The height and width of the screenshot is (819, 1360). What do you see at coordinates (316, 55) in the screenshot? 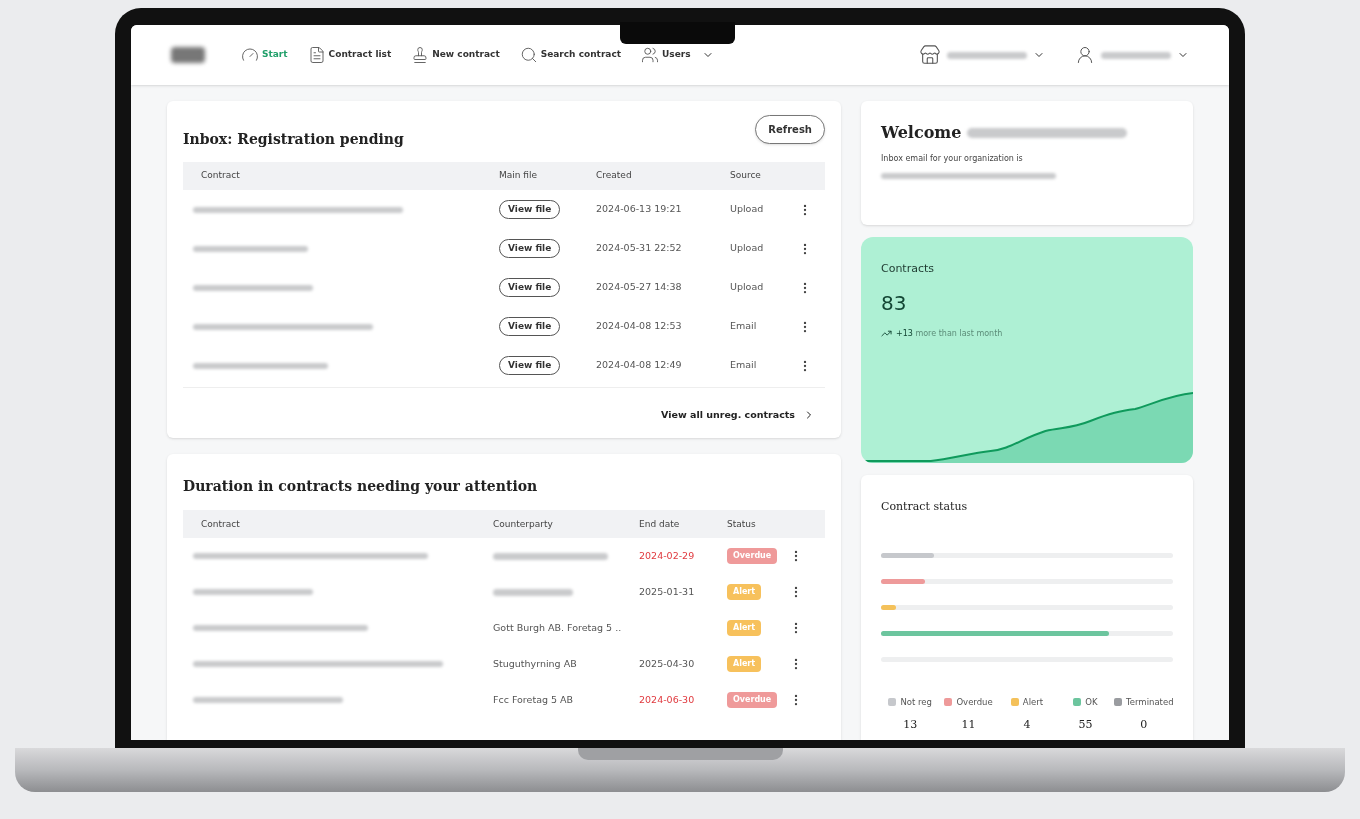
I see `document-icon` at bounding box center [316, 55].